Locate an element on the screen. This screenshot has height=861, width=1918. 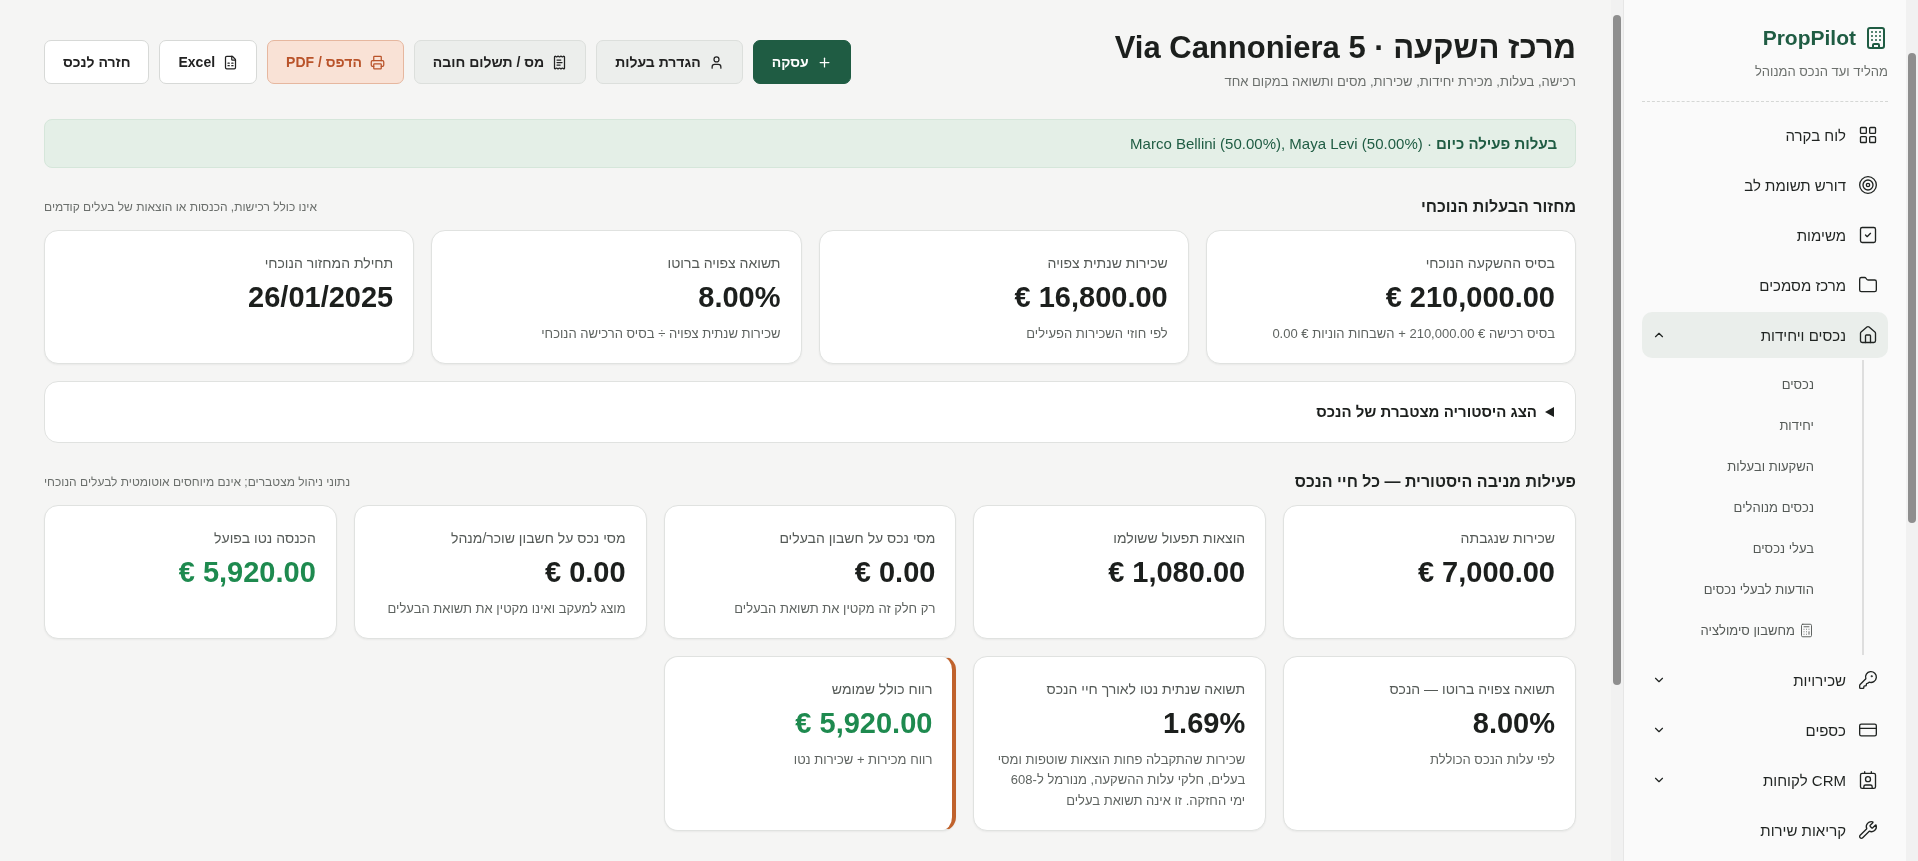
section-title: מחזור הבעלות הנוכחי is located at coordinates (1498, 207).